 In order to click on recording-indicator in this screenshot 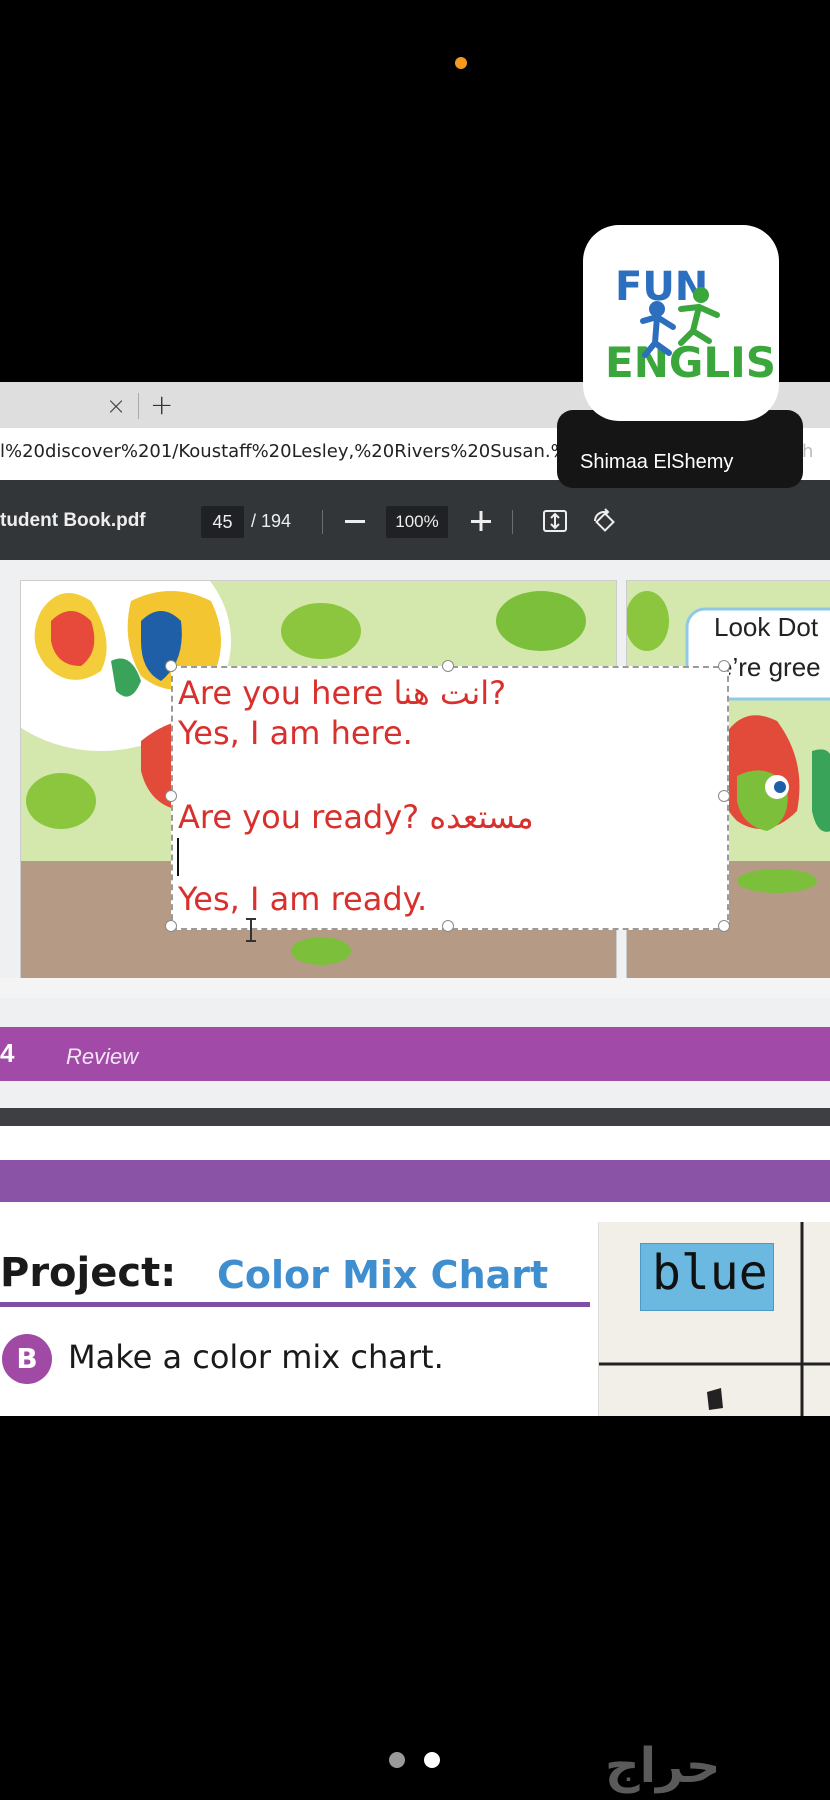, I will do `click(461, 63)`.